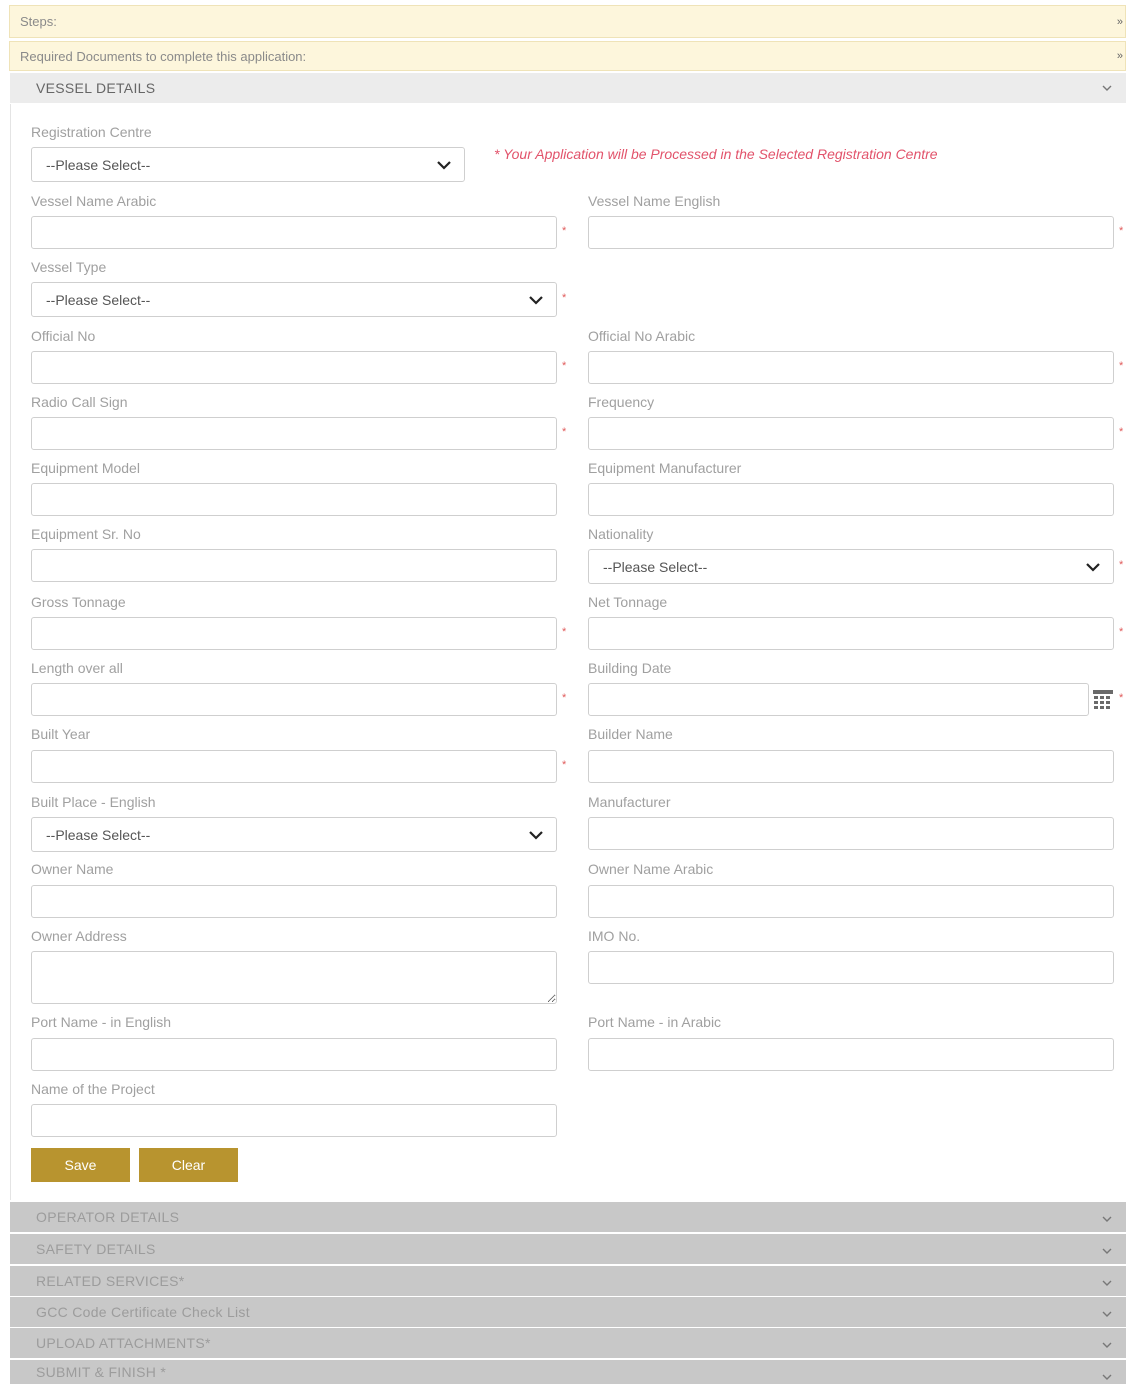 This screenshot has height=1384, width=1126. I want to click on section-title: SUBMIT & FINISH *, so click(101, 1372).